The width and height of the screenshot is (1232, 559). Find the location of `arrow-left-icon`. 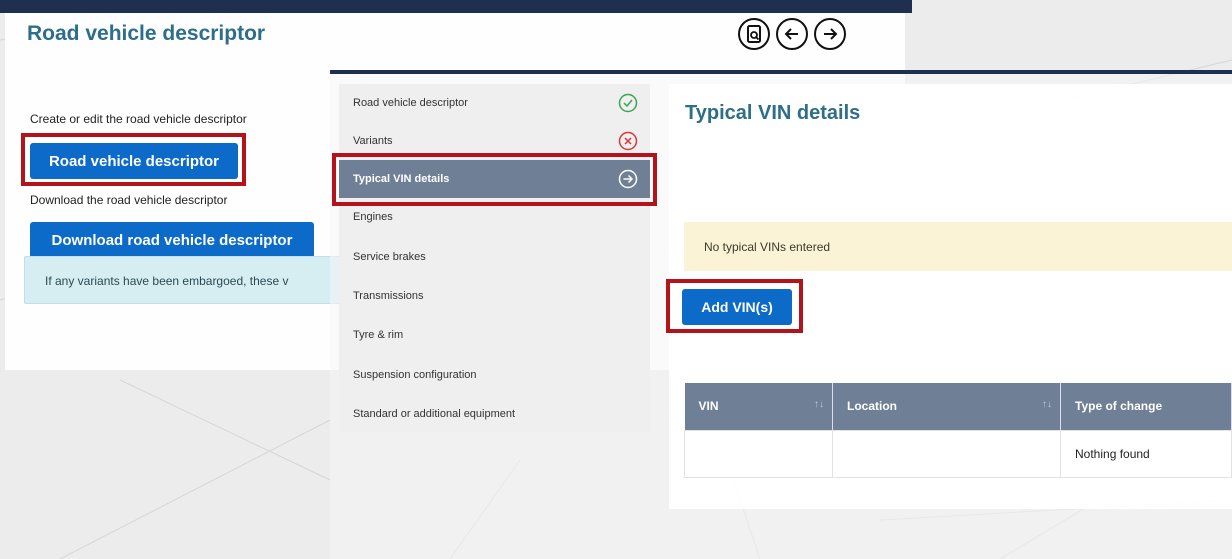

arrow-left-icon is located at coordinates (792, 34).